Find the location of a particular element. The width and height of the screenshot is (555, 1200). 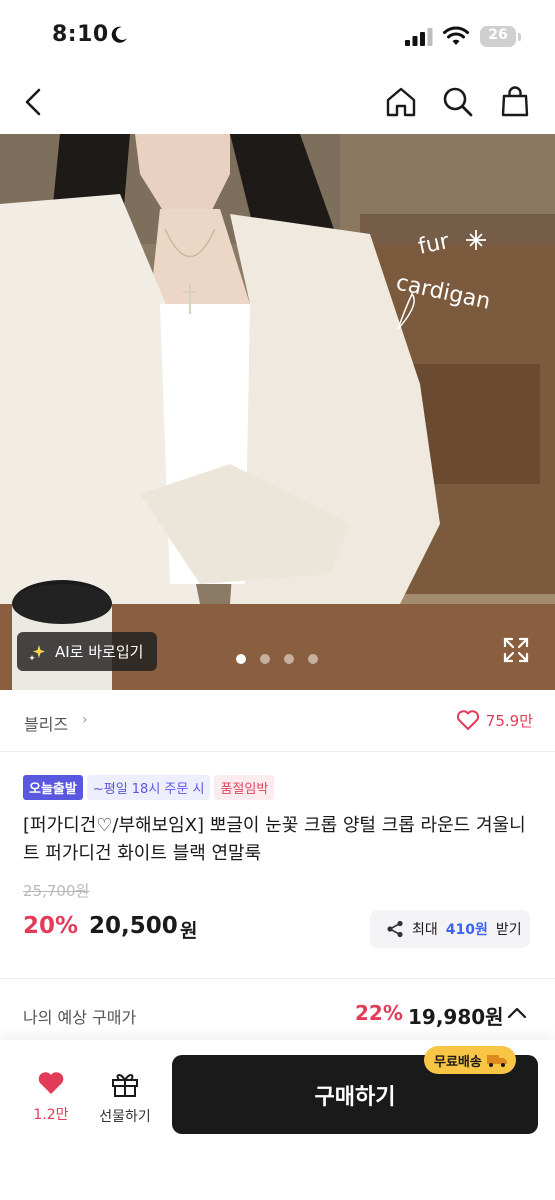

chevron-right-icon: › is located at coordinates (85, 720).